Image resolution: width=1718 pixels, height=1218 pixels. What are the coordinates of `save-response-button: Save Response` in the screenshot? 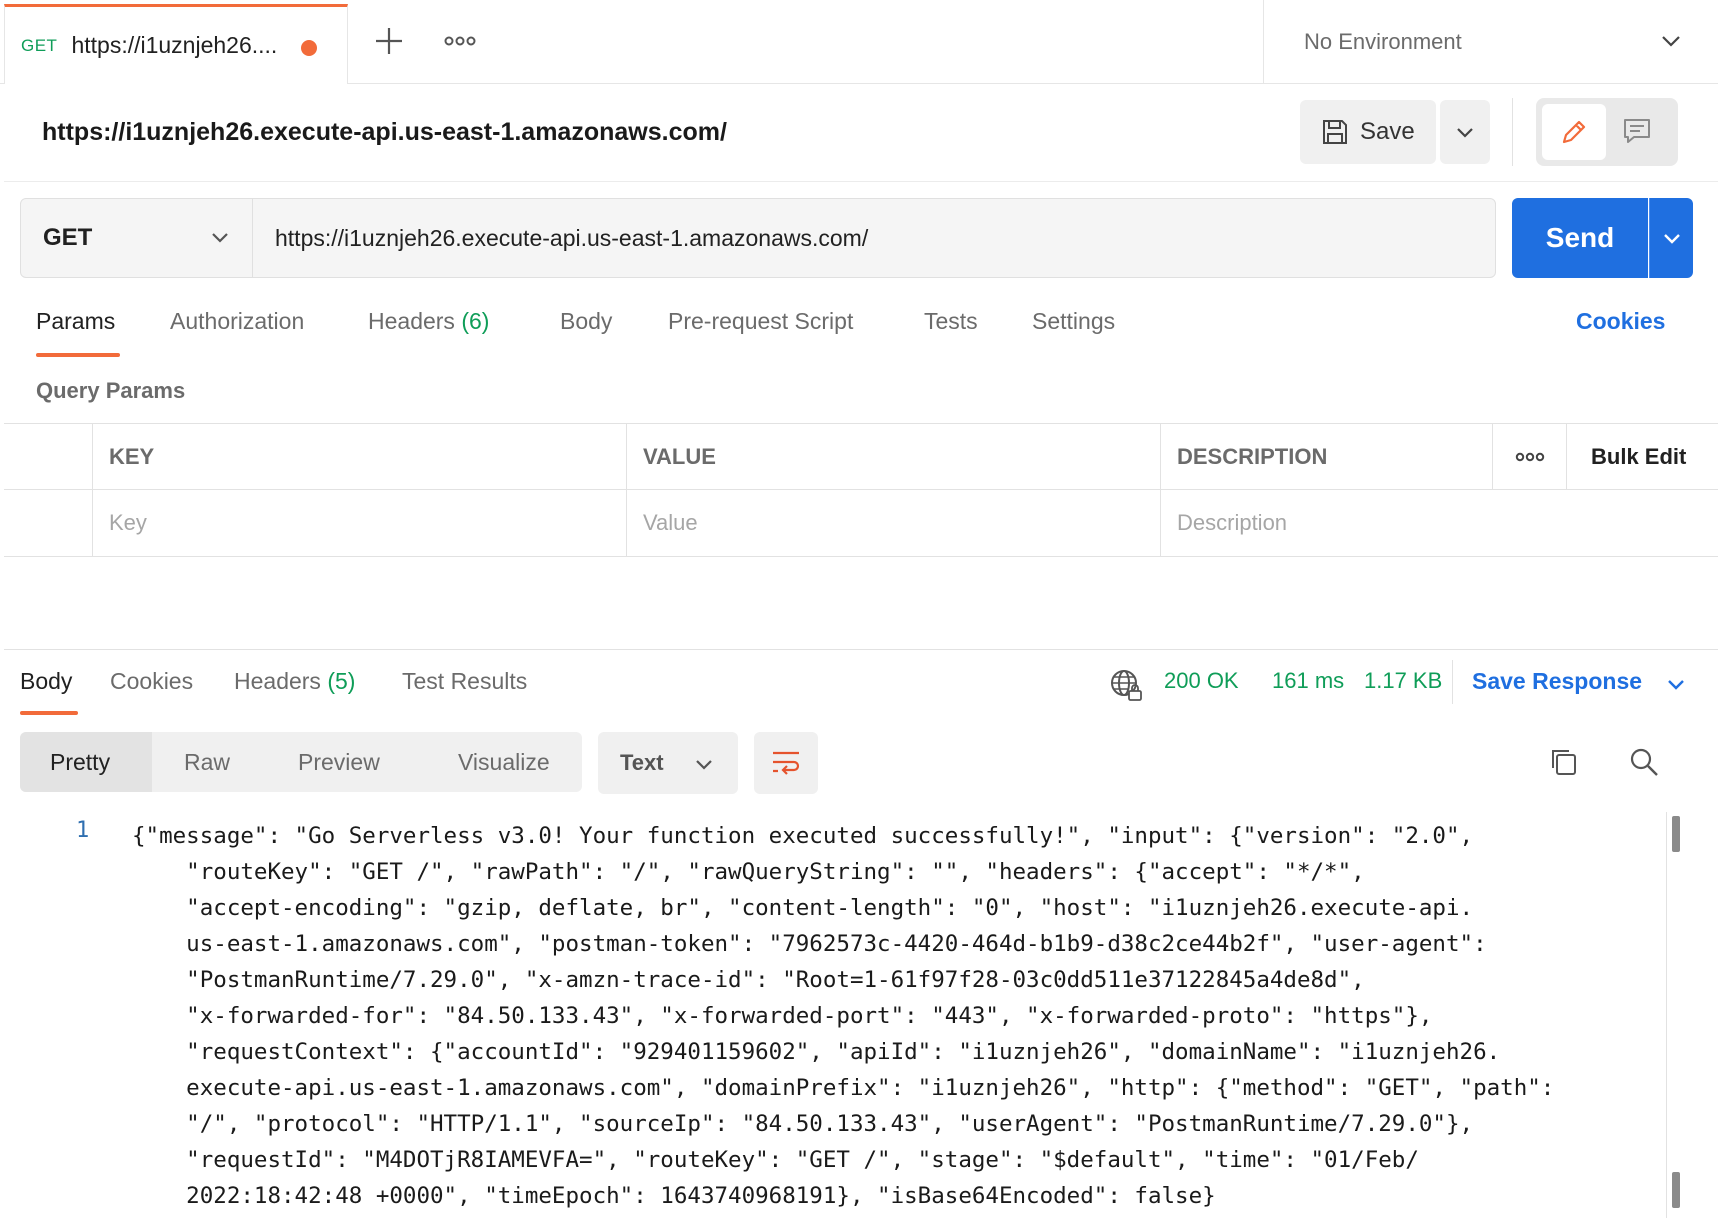 It's located at (1557, 681).